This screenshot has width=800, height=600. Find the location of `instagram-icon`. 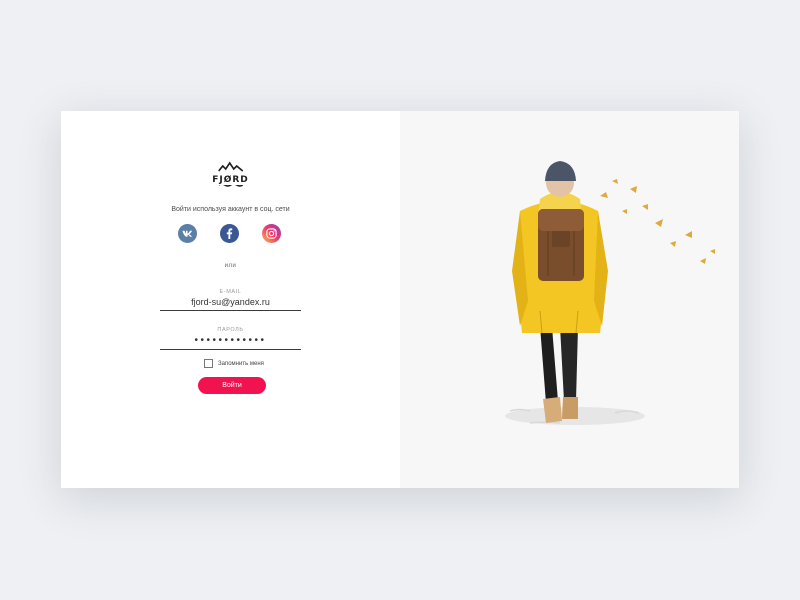

instagram-icon is located at coordinates (271, 233).